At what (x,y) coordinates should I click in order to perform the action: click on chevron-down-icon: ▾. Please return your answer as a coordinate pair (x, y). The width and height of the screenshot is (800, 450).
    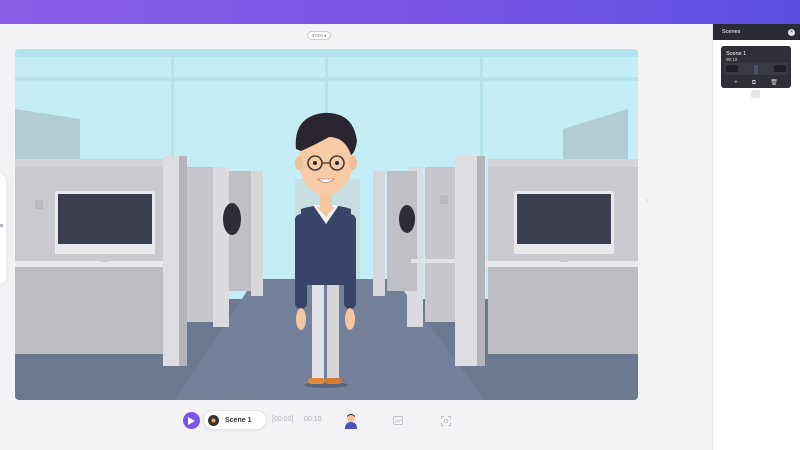
    Looking at the image, I should click on (325, 35).